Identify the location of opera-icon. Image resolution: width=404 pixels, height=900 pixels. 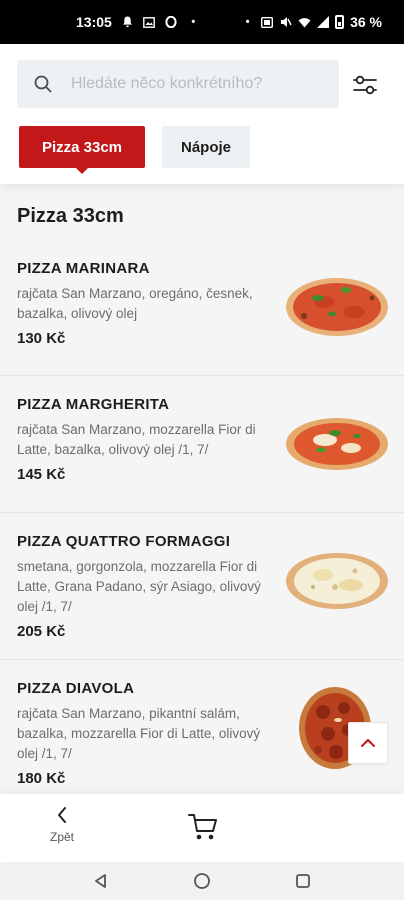
(171, 22).